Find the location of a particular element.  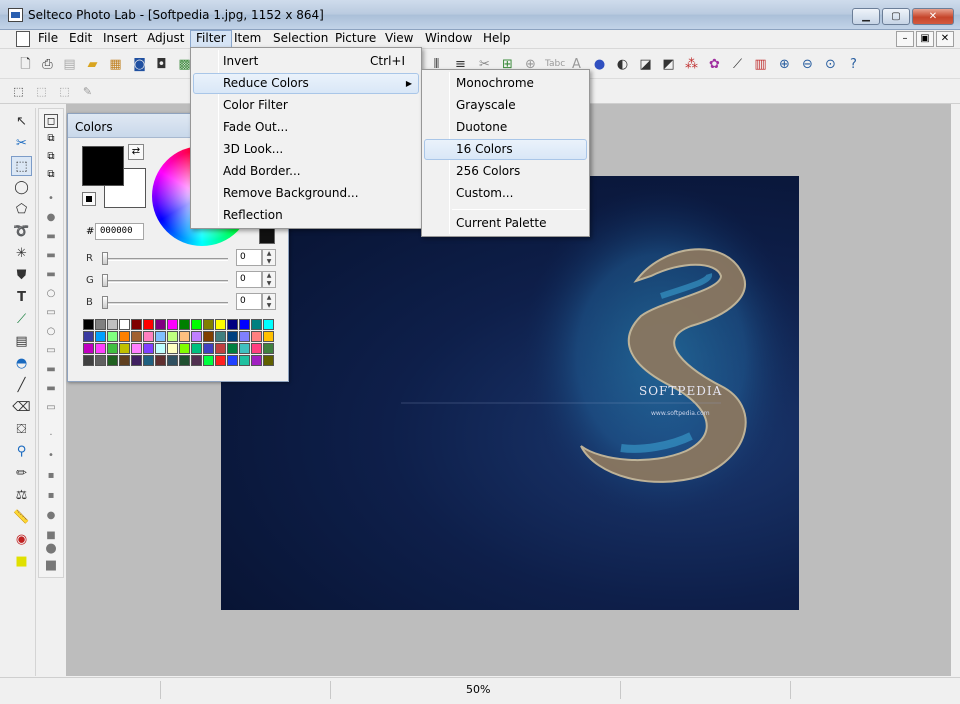

menu-item: Item is located at coordinates (247, 39).